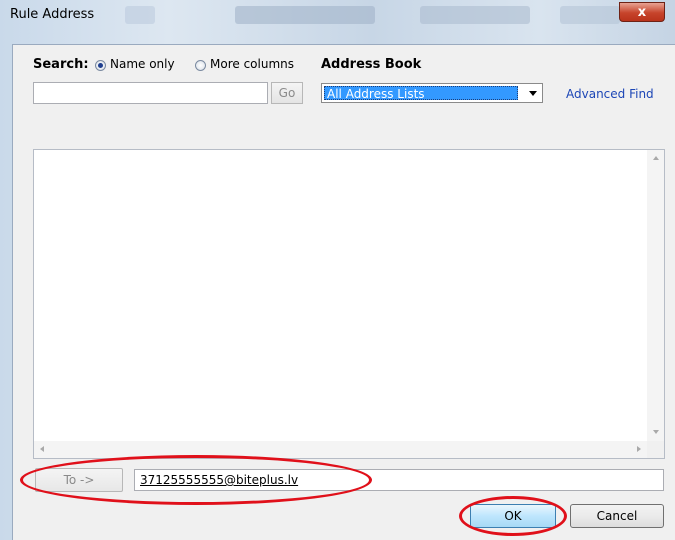  Describe the element at coordinates (399, 480) in the screenshot. I see `to-field: 37125555555@biteplus.lv` at that location.